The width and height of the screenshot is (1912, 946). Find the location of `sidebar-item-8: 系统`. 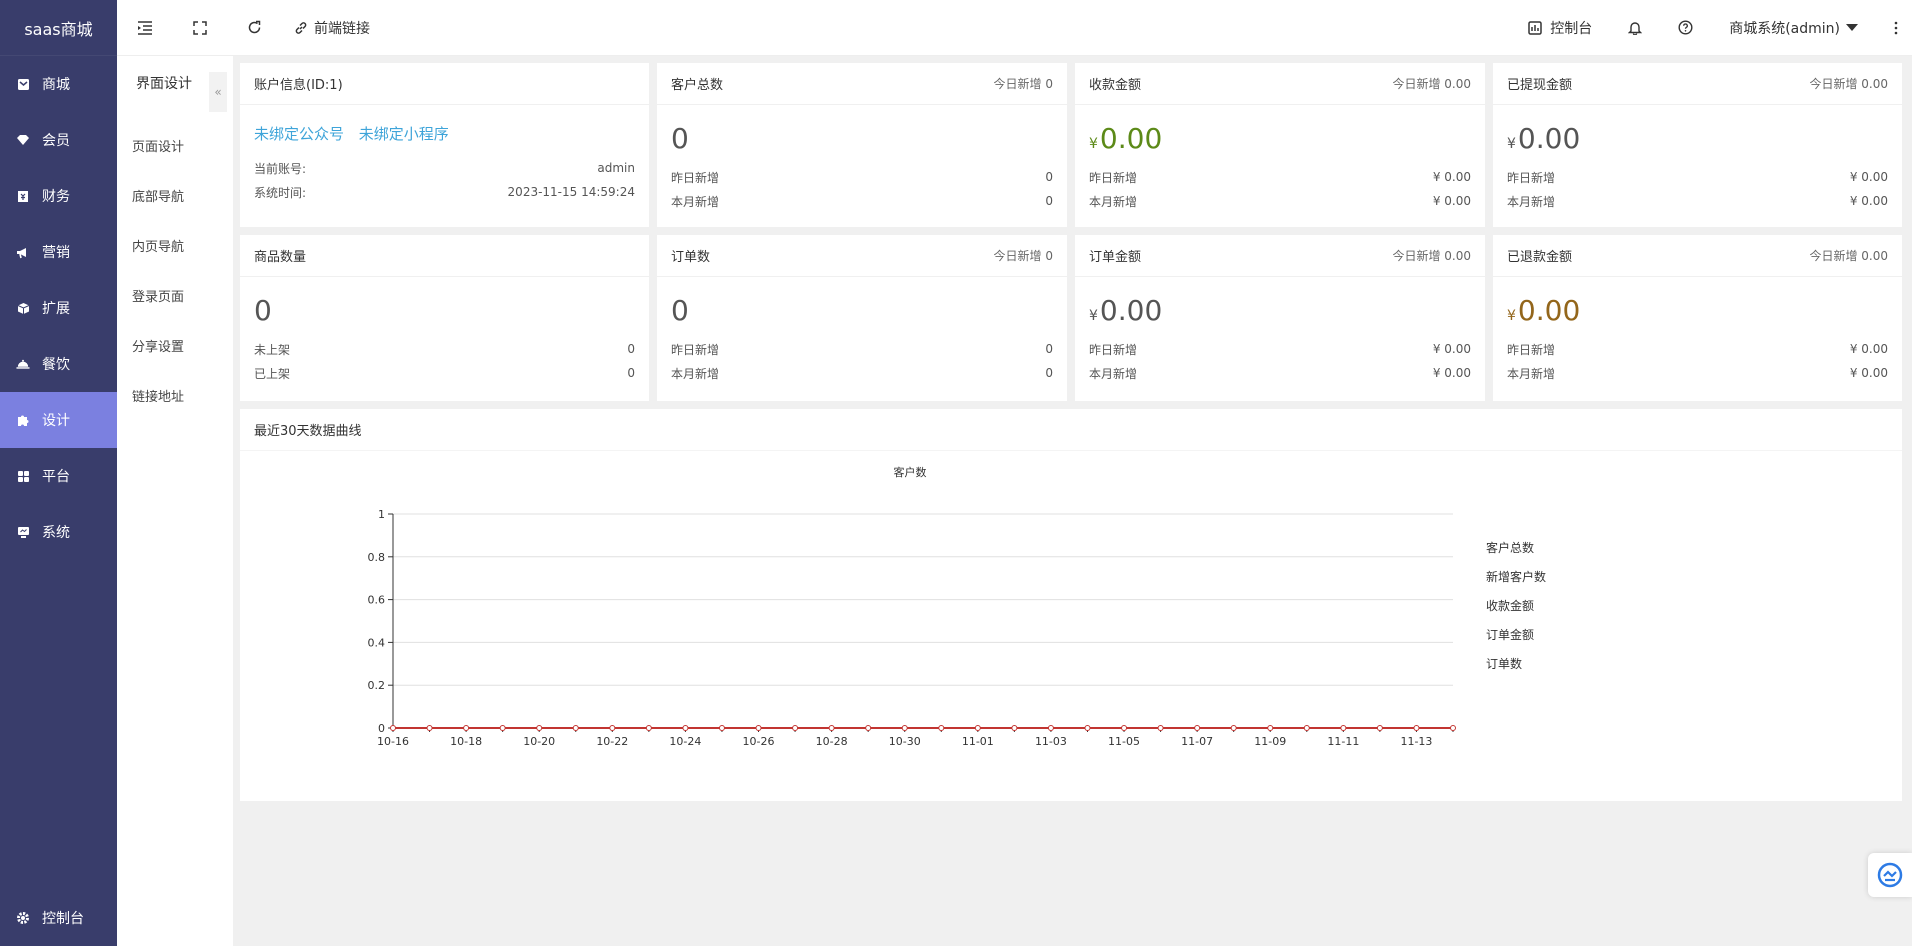

sidebar-item-8: 系统 is located at coordinates (58, 532).